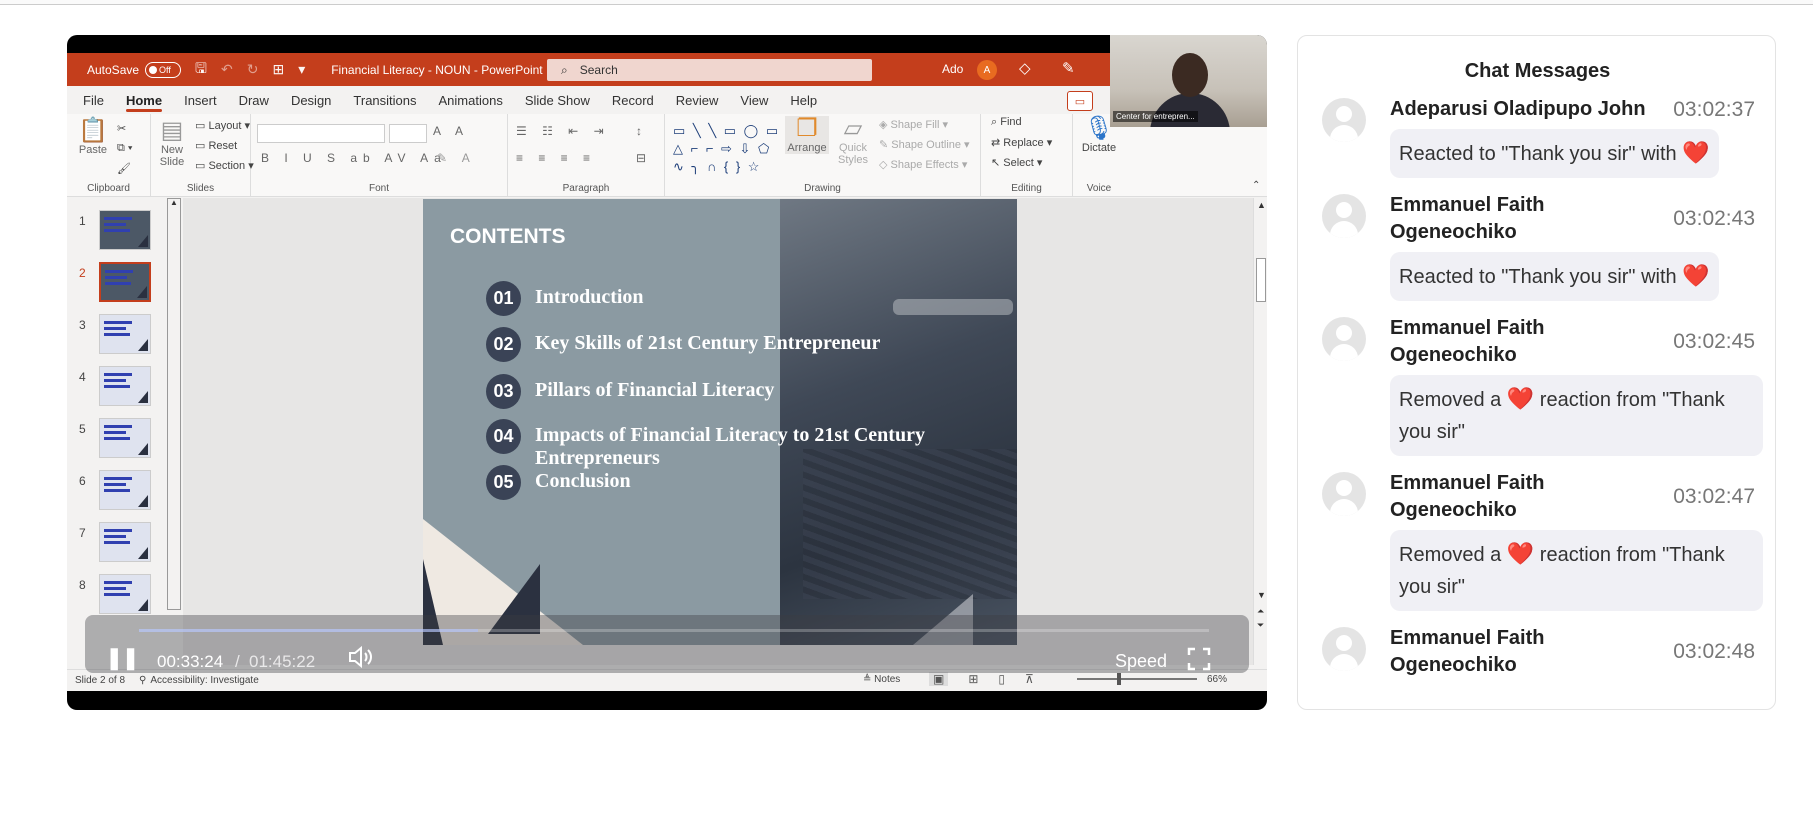  I want to click on thumbnail-scrollbar, so click(174, 404).